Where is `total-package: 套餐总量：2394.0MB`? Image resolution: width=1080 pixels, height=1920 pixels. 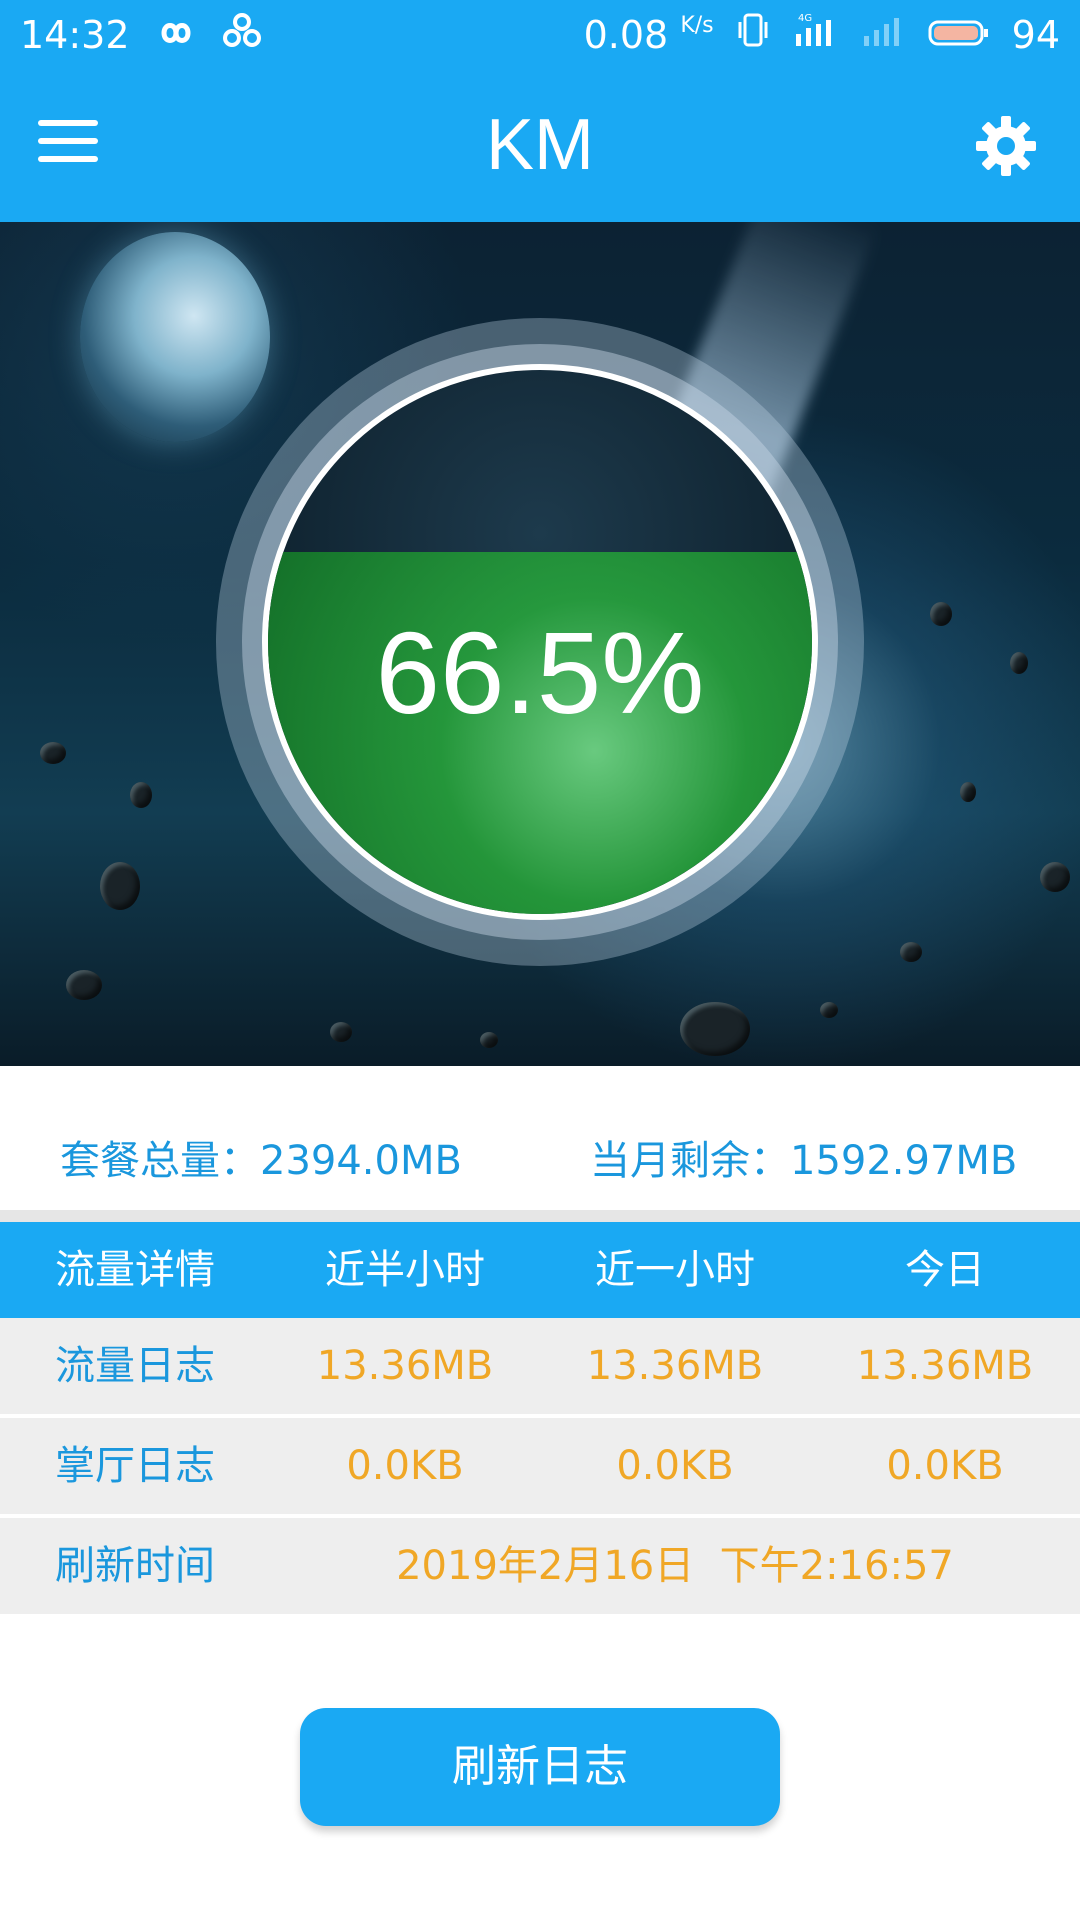
total-package: 套餐总量：2394.0MB is located at coordinates (261, 1157).